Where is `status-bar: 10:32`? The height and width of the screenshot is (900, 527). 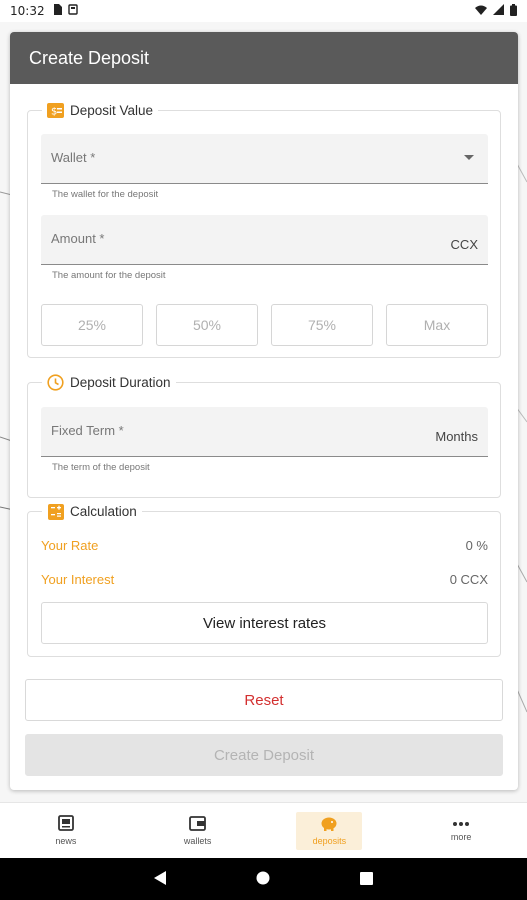
status-bar: 10:32 is located at coordinates (263, 11).